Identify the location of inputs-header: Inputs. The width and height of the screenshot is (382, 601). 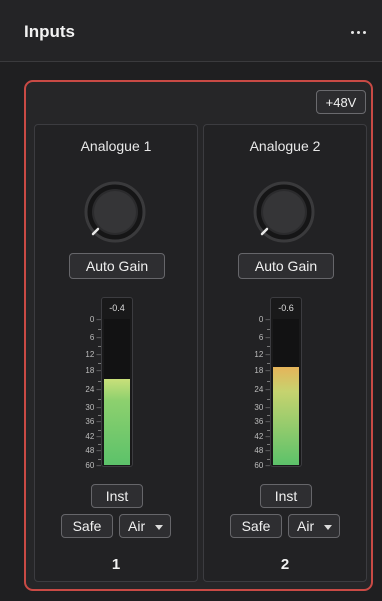
(191, 31).